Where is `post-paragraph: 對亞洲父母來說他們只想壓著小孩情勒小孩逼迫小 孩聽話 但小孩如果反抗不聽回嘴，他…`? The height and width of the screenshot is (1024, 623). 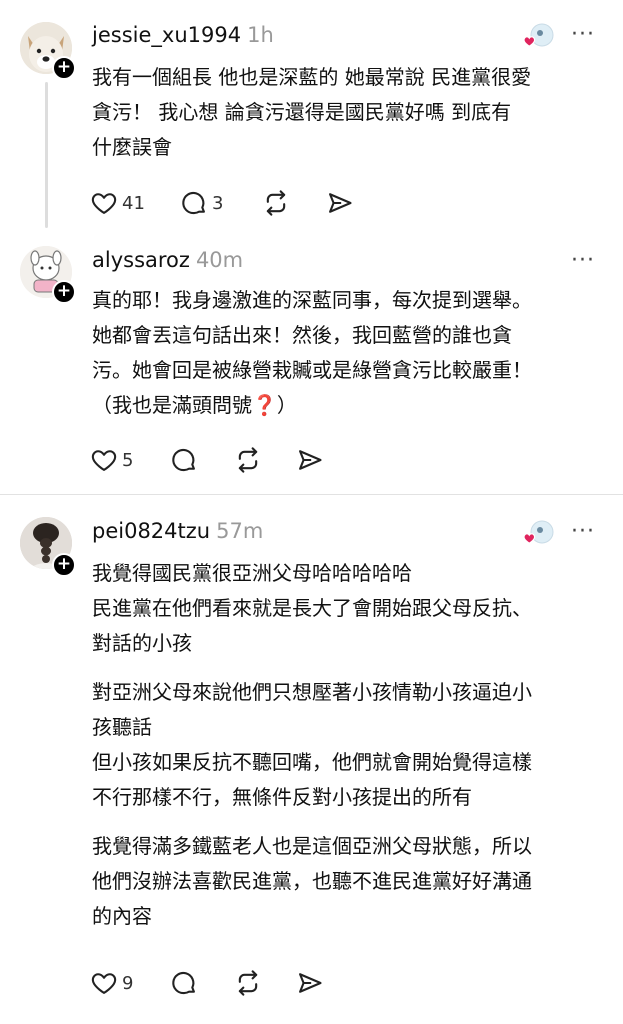
post-paragraph: 對亞洲父母來說他們只想壓著小孩情勒小孩逼迫小 孩聽話 但小孩如果反抗不聽回嘴，他… is located at coordinates (312, 744).